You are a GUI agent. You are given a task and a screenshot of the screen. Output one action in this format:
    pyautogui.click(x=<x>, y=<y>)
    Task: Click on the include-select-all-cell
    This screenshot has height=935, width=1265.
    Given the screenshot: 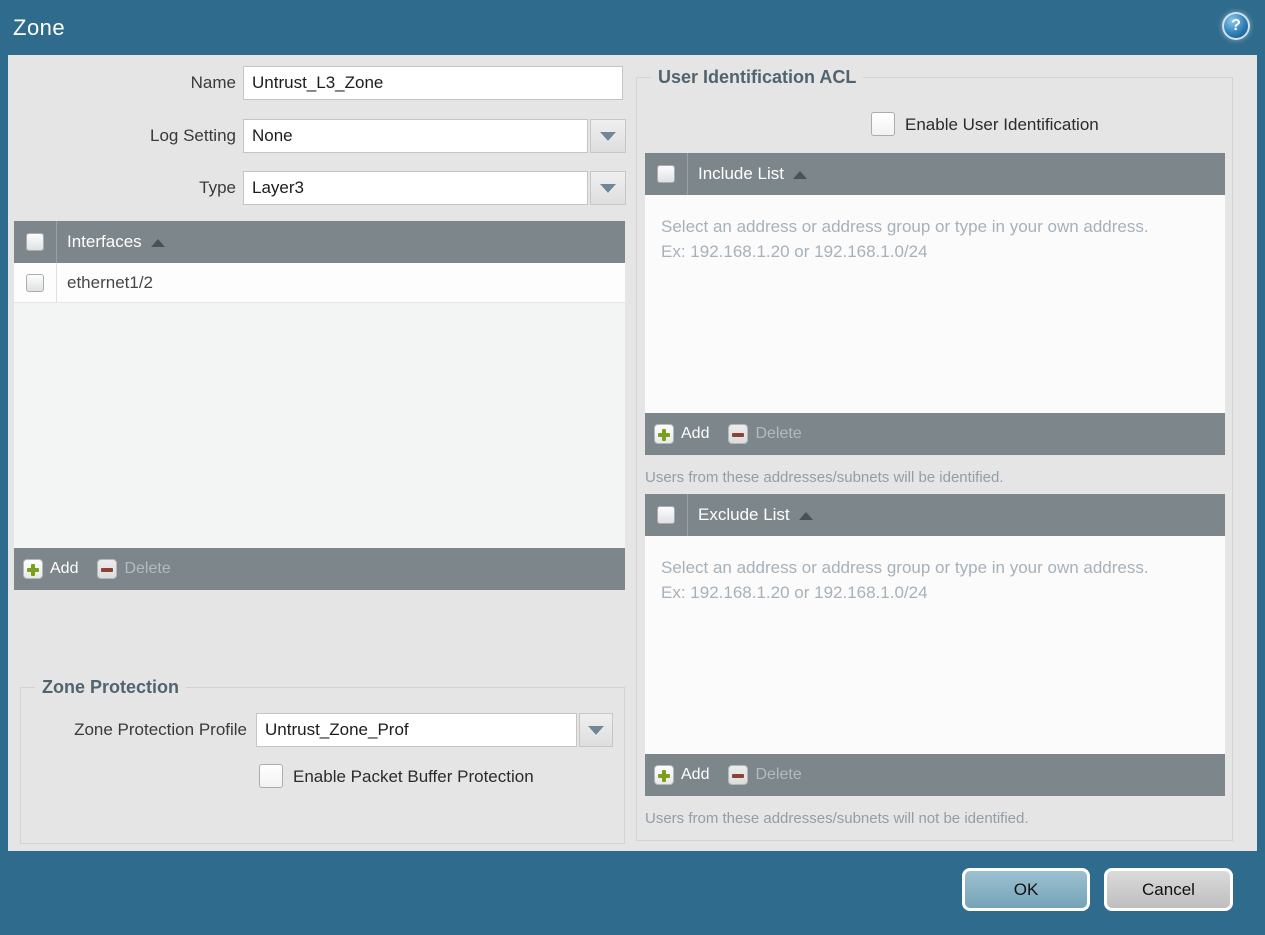 What is the action you would take?
    pyautogui.click(x=666, y=174)
    